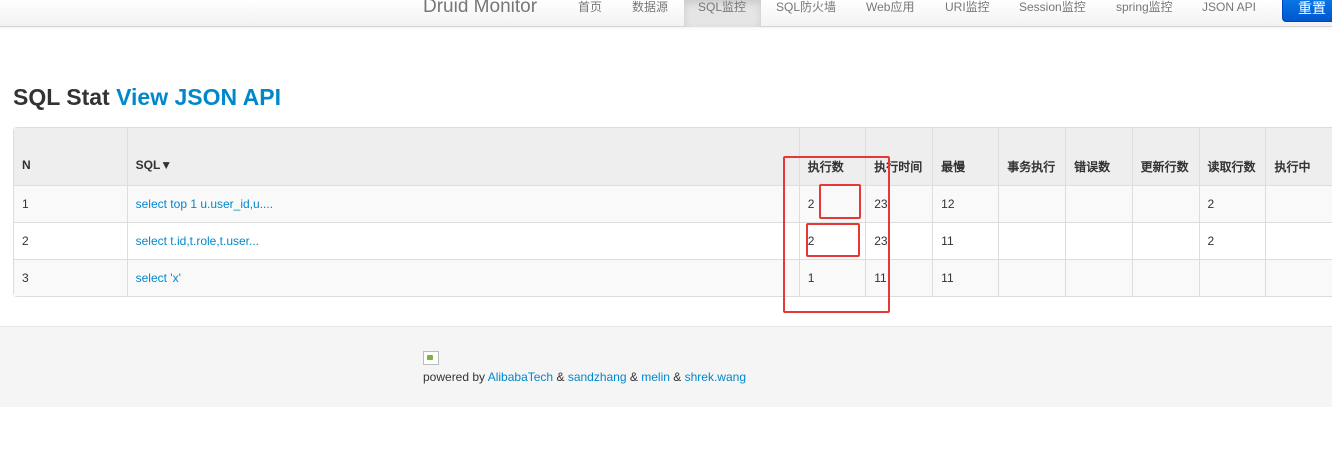 This screenshot has width=1332, height=466. Describe the element at coordinates (70, 277) in the screenshot. I see `cell-n: 3` at that location.